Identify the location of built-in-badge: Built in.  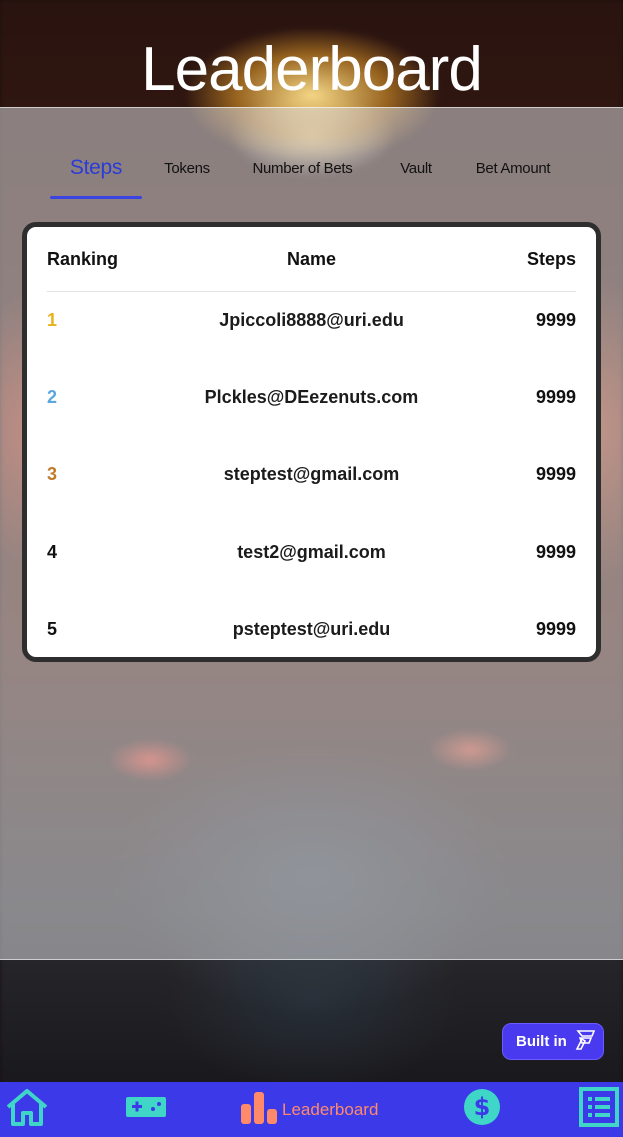
(553, 1041).